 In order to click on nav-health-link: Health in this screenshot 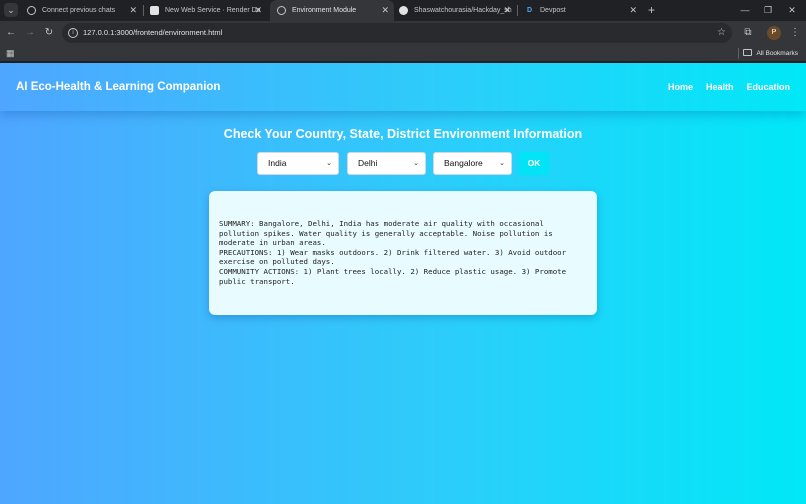, I will do `click(720, 87)`.